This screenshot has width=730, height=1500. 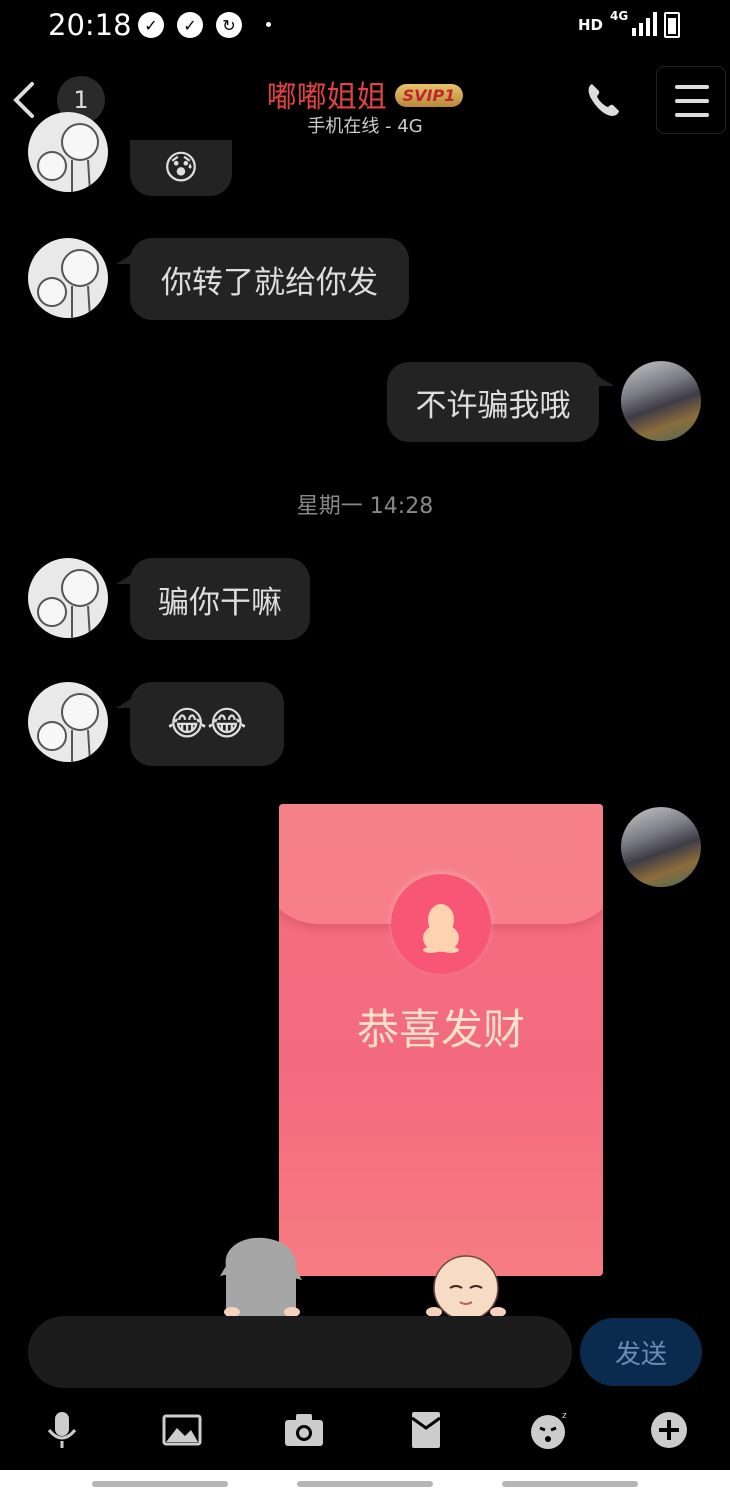 I want to click on signal-icon, so click(x=646, y=24).